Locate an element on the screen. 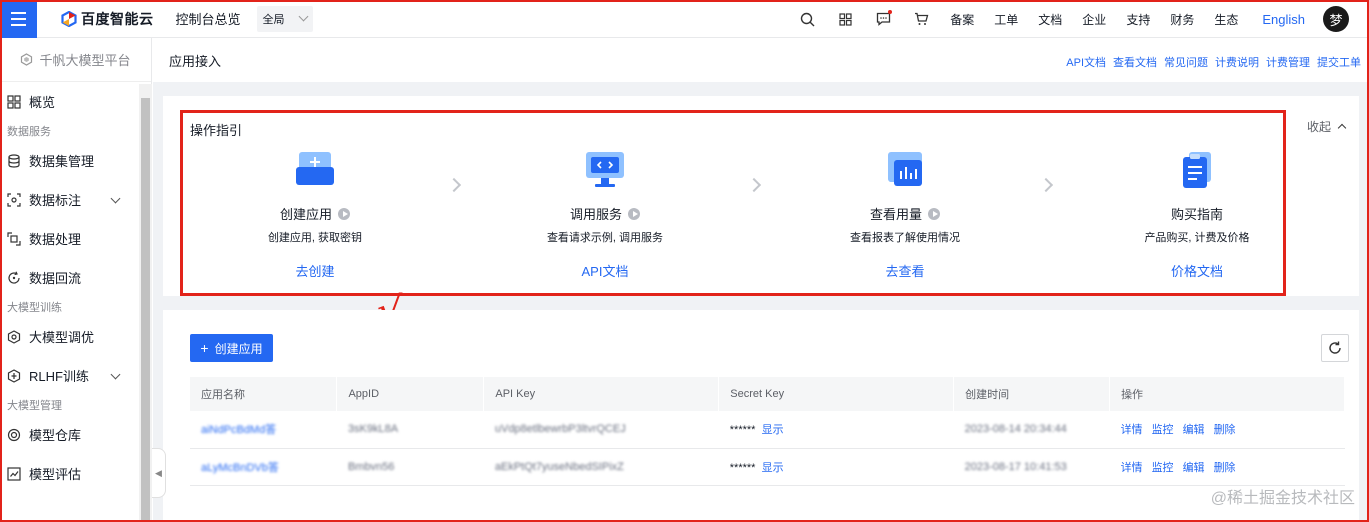 Image resolution: width=1369 pixels, height=522 pixels. search-icon is located at coordinates (807, 19).